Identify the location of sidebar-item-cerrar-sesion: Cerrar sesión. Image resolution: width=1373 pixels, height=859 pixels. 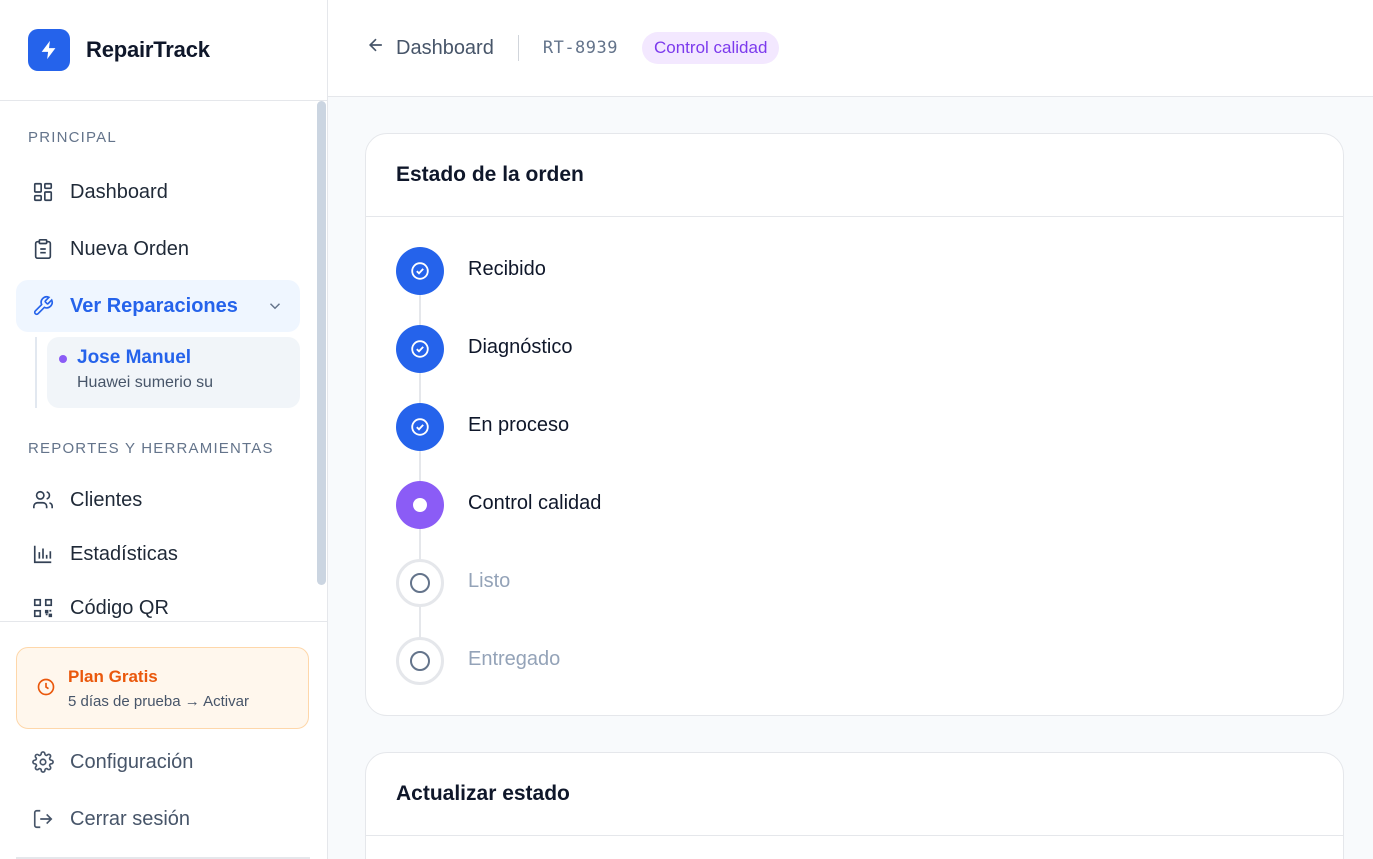
(158, 819).